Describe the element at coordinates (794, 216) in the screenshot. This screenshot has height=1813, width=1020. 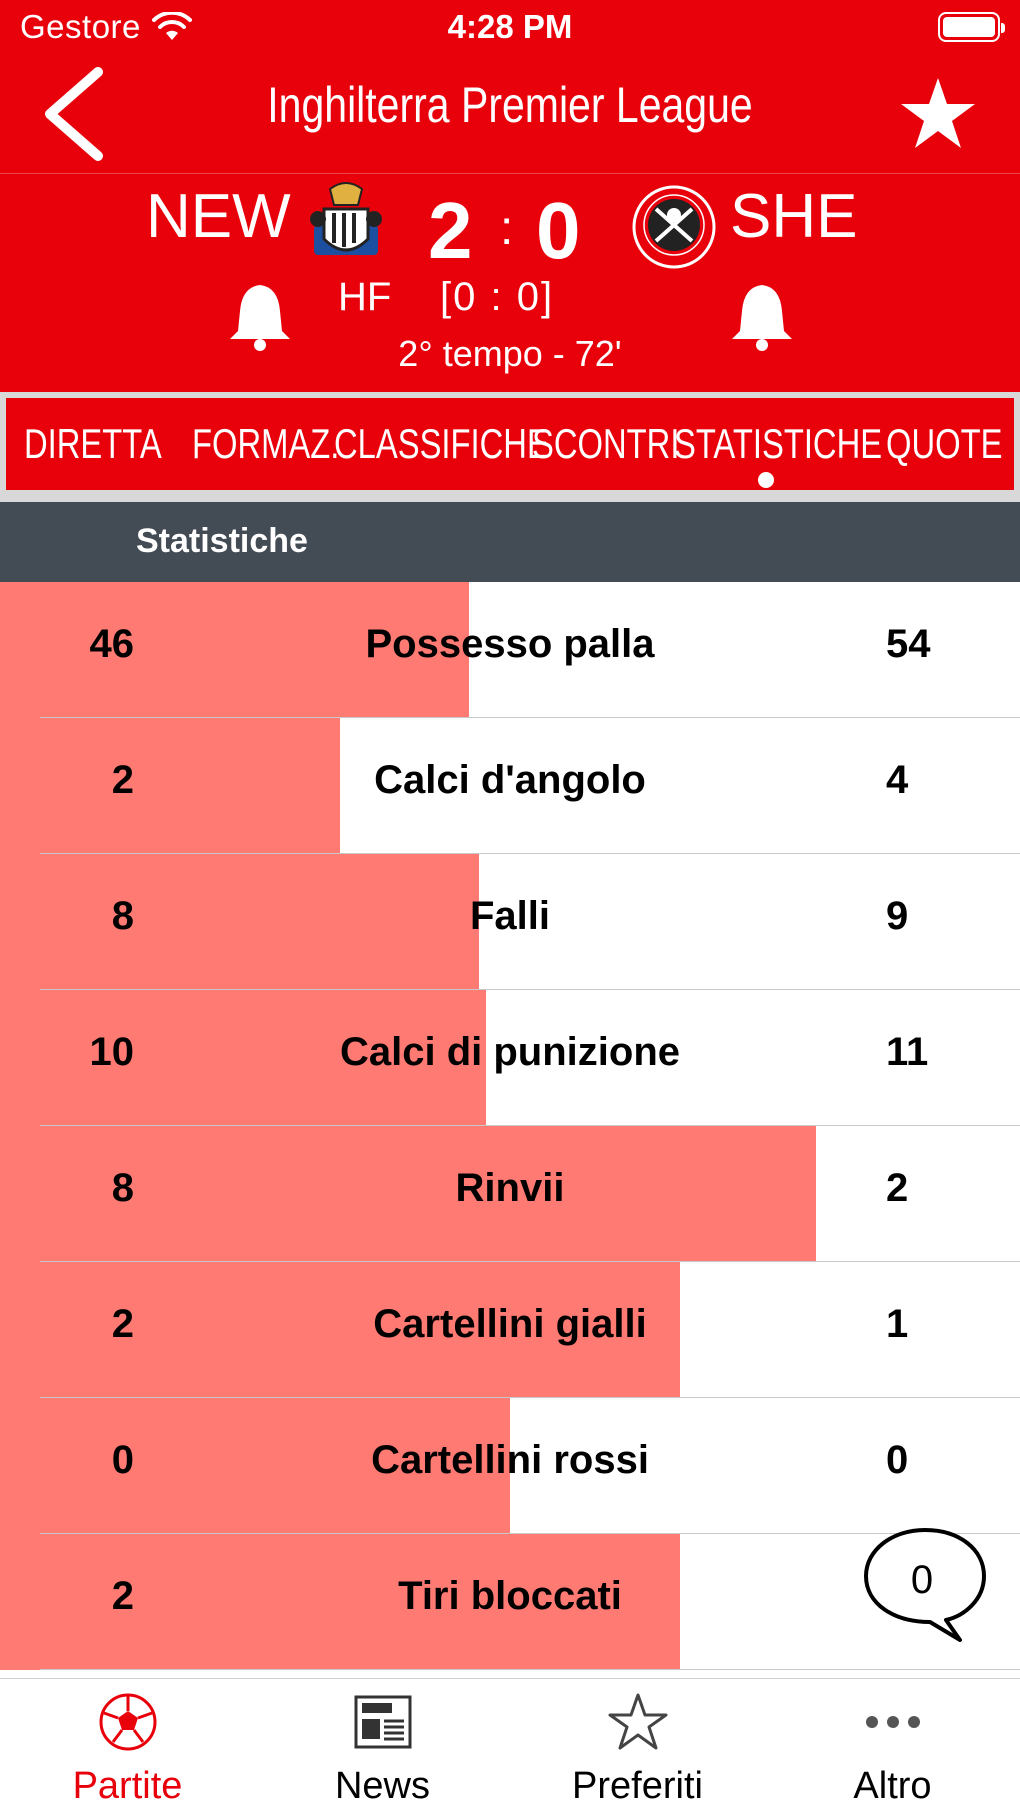
I see `away-team-abbr: SHE` at that location.